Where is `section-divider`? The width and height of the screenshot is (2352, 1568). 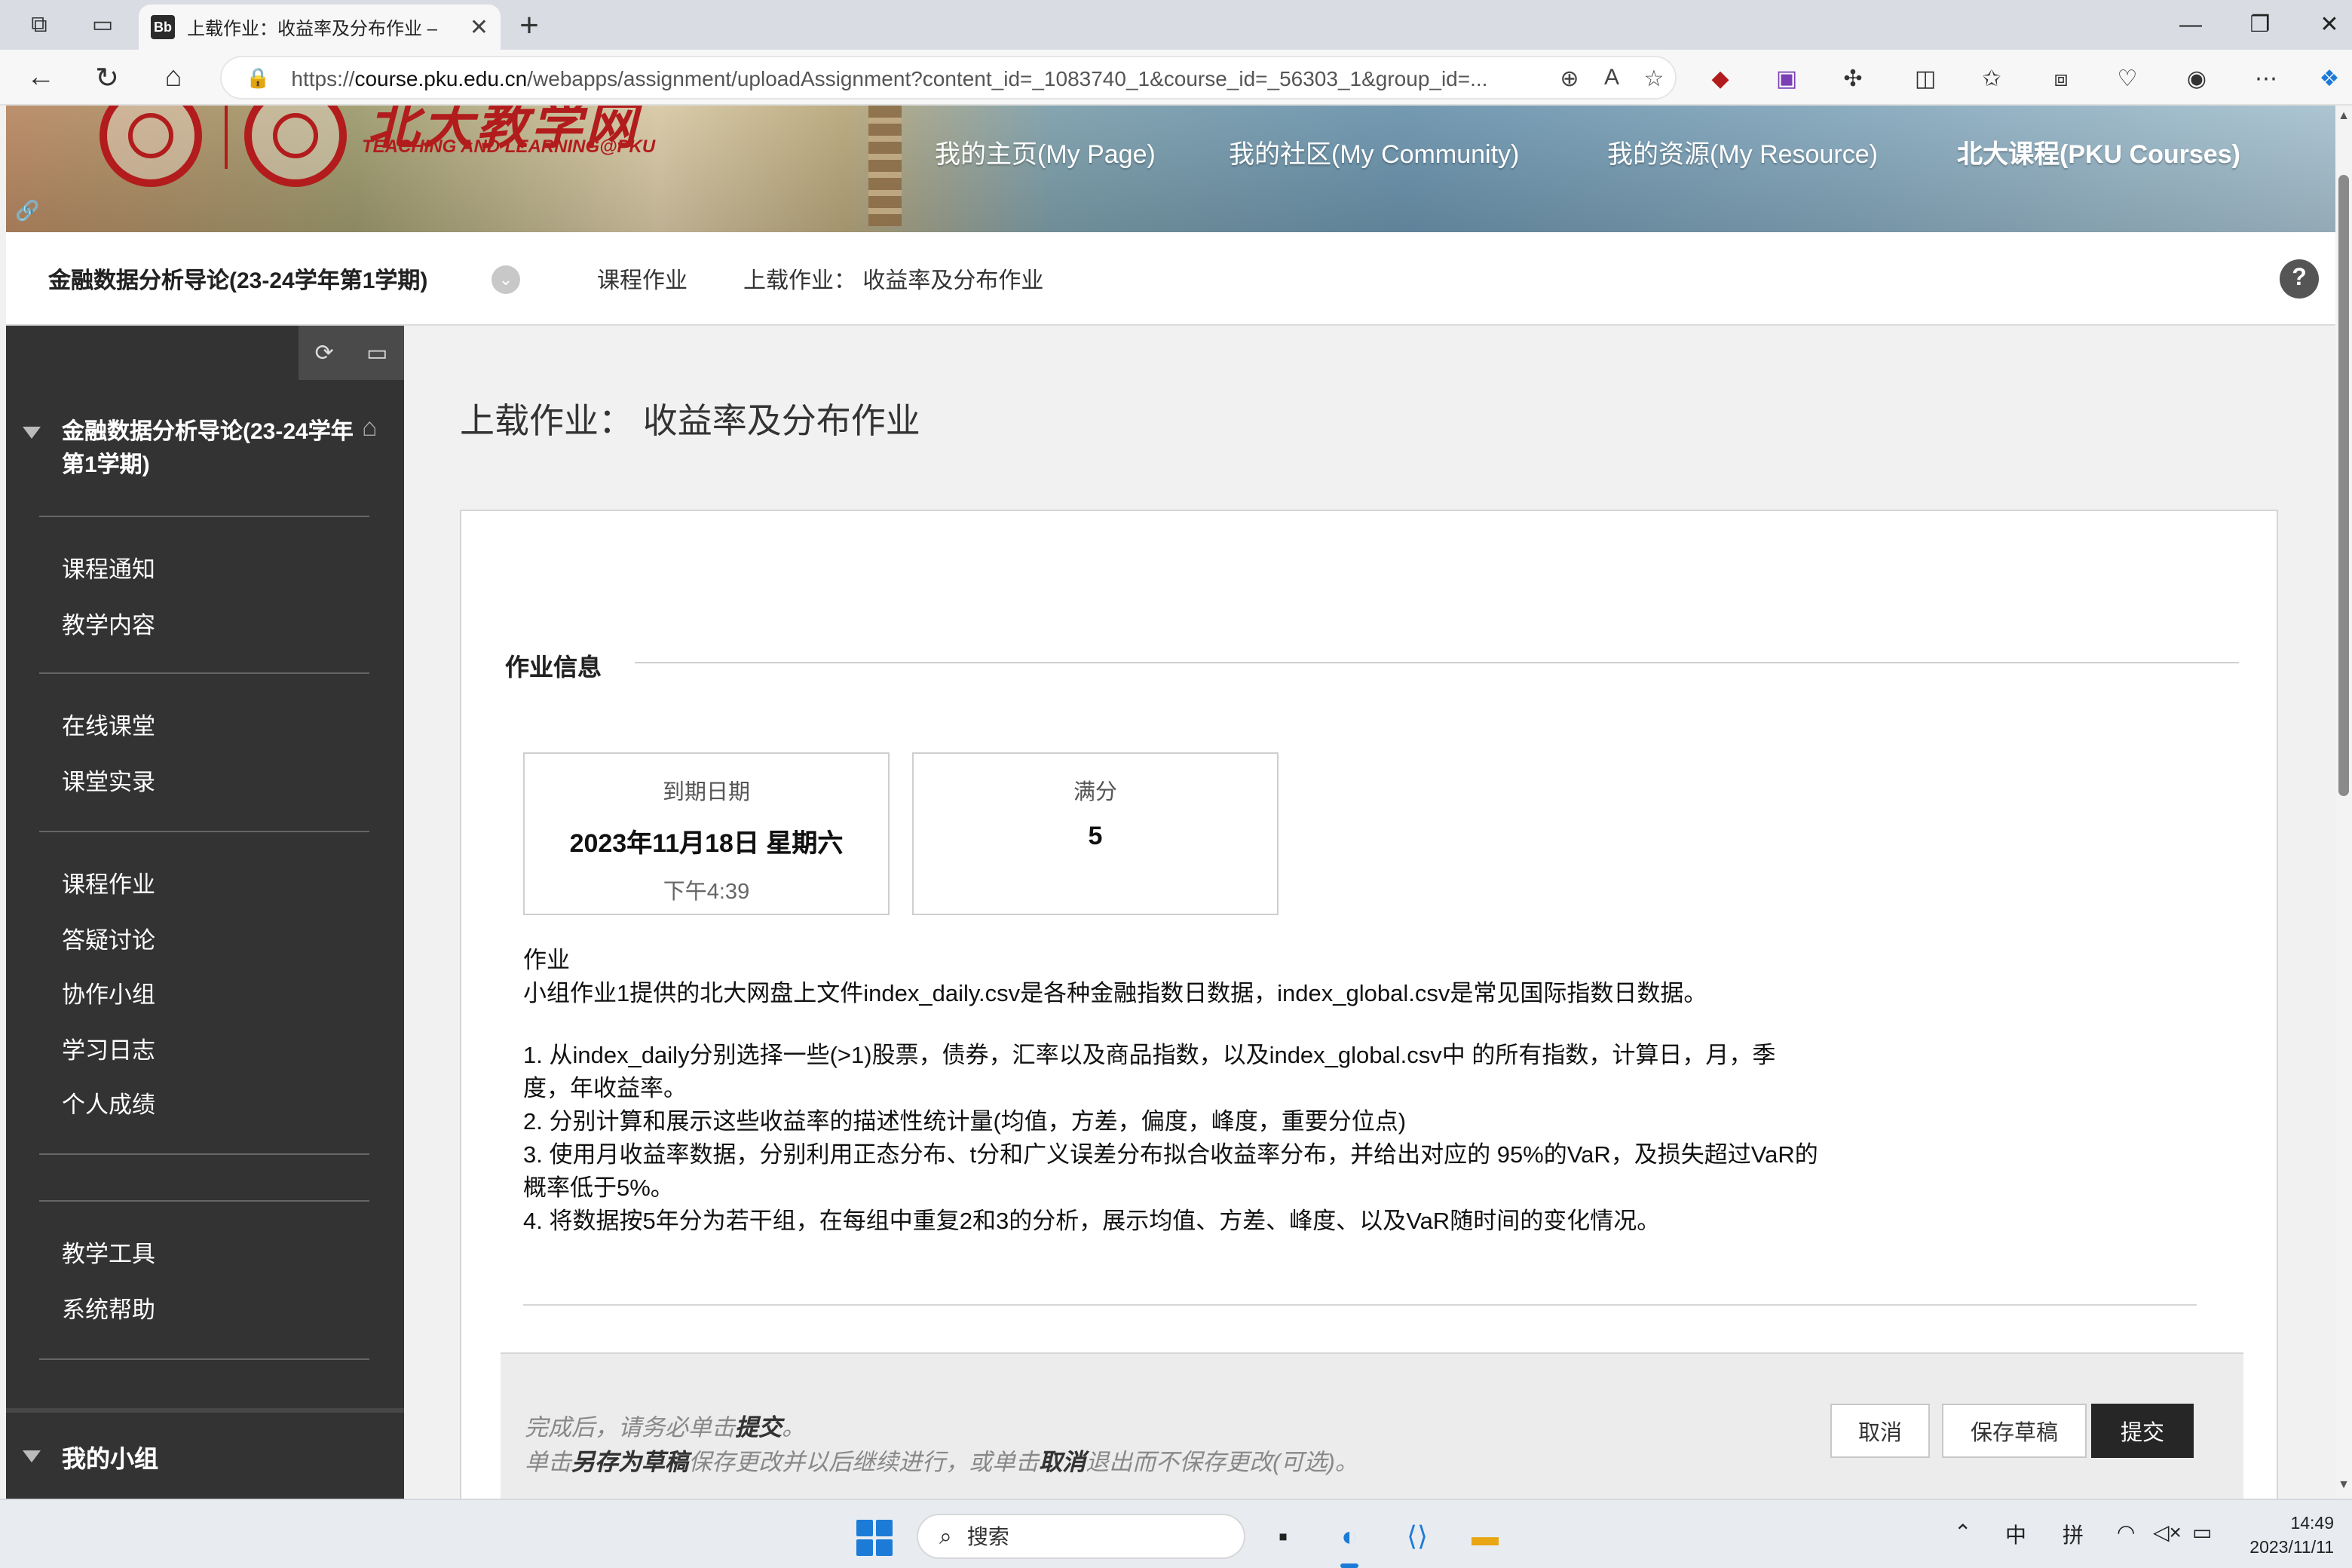
section-divider is located at coordinates (1437, 662).